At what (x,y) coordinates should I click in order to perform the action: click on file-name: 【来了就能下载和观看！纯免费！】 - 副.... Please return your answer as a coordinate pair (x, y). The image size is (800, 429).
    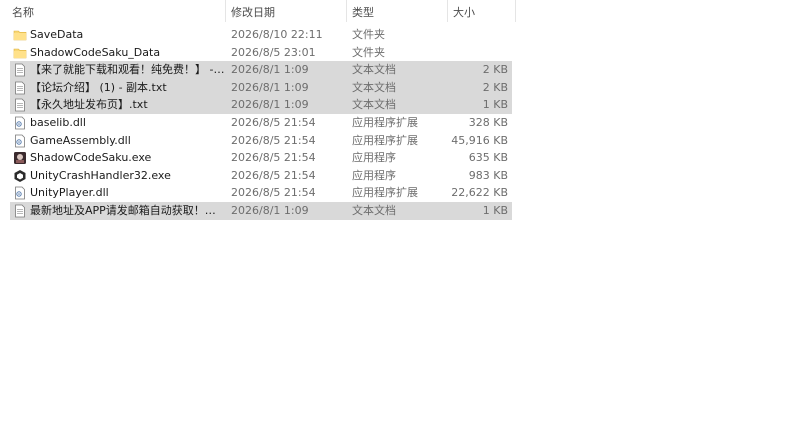
    Looking at the image, I should click on (128, 70).